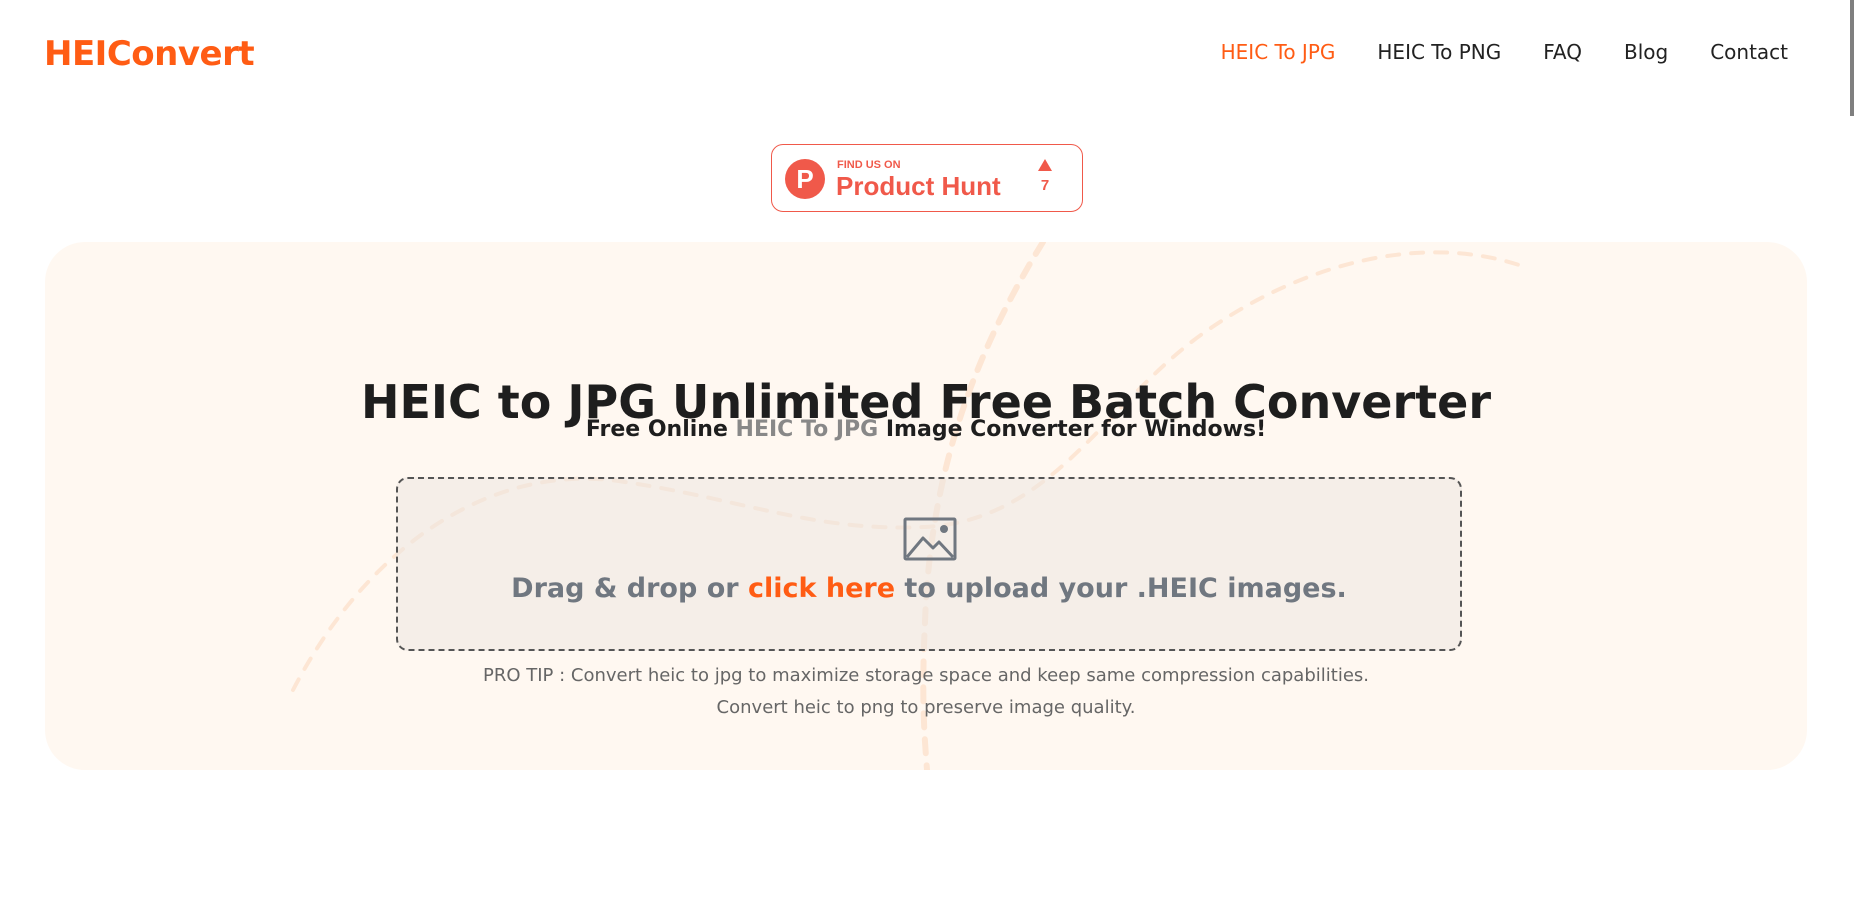 Image resolution: width=1854 pixels, height=908 pixels. Describe the element at coordinates (918, 186) in the screenshot. I see `product-hunt-name-text: Product Hunt` at that location.